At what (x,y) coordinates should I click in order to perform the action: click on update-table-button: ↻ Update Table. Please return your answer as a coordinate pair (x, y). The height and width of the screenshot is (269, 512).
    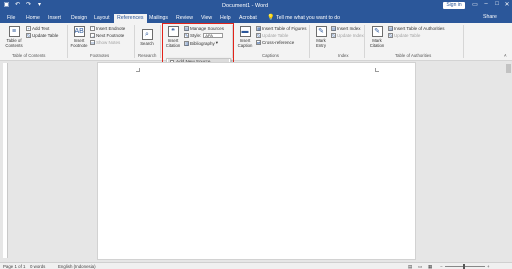
    Looking at the image, I should click on (42, 35).